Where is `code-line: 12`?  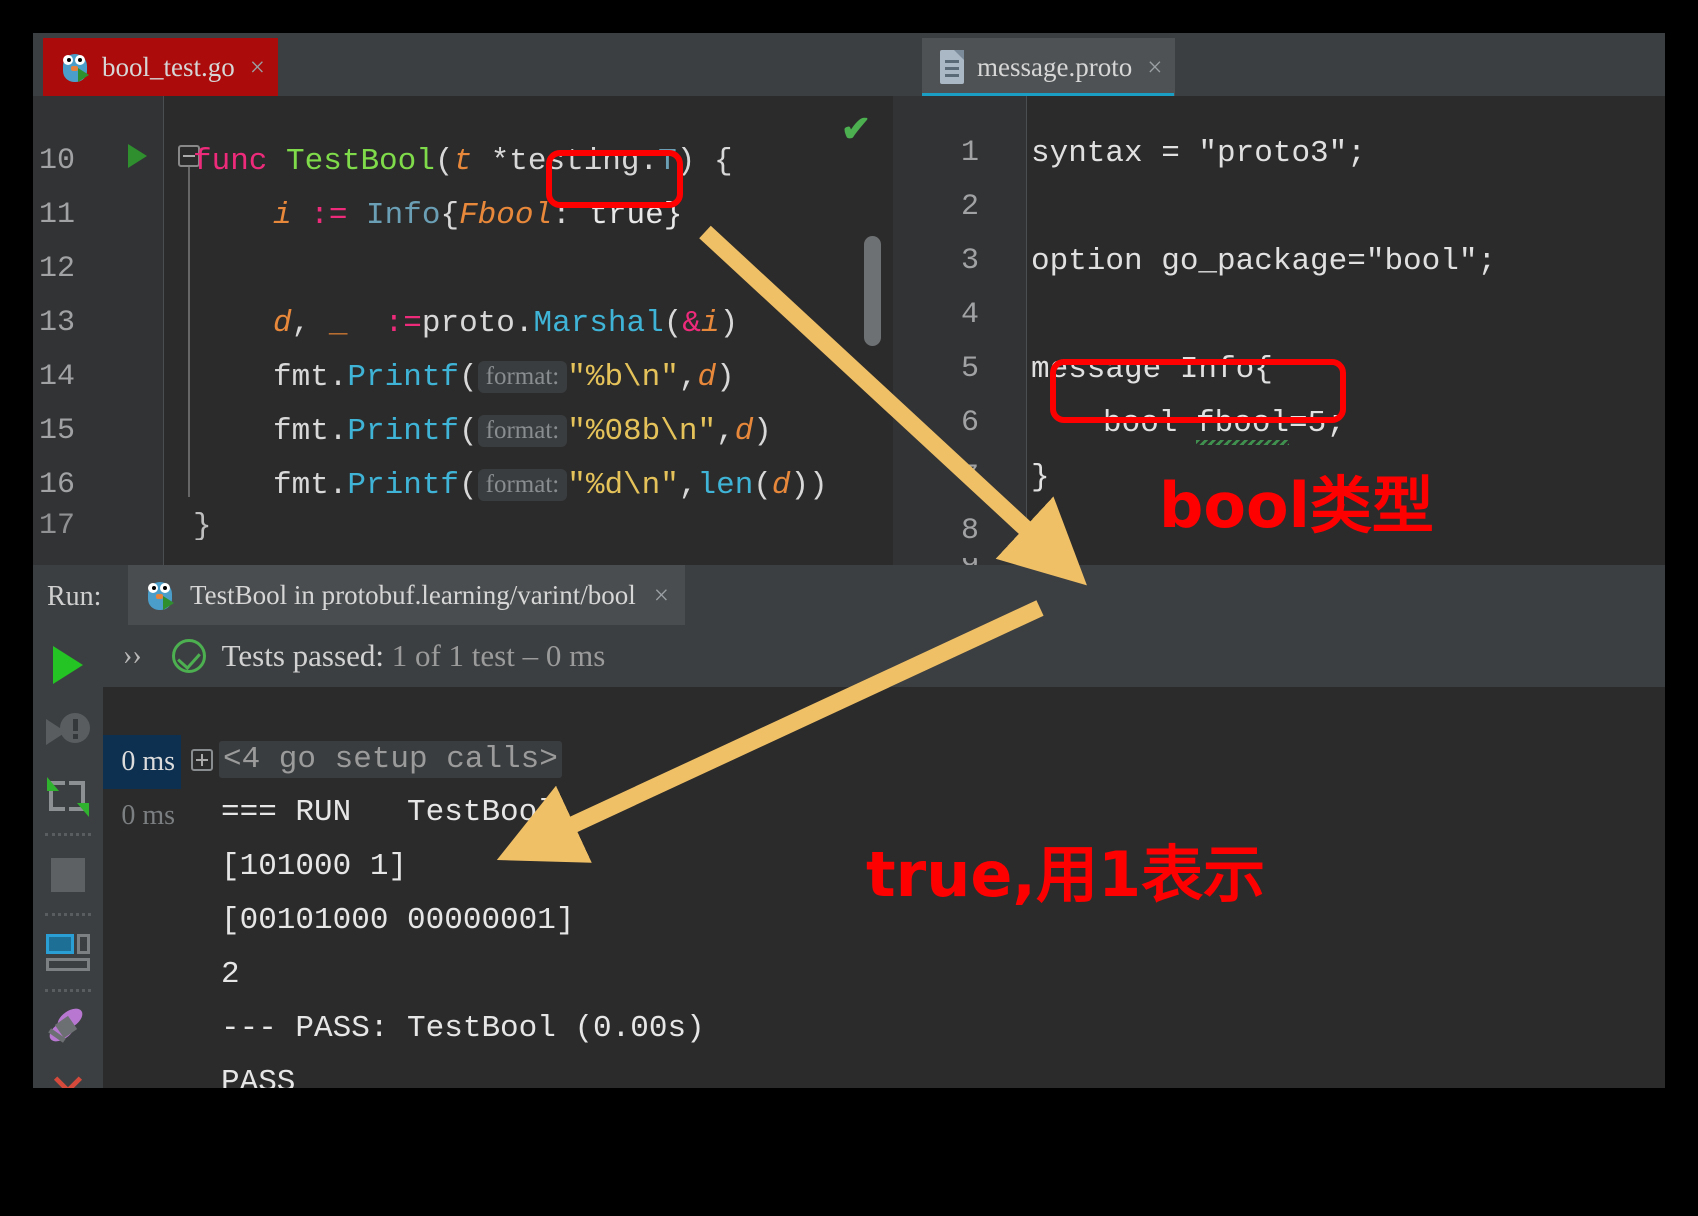 code-line: 12 is located at coordinates (463, 269).